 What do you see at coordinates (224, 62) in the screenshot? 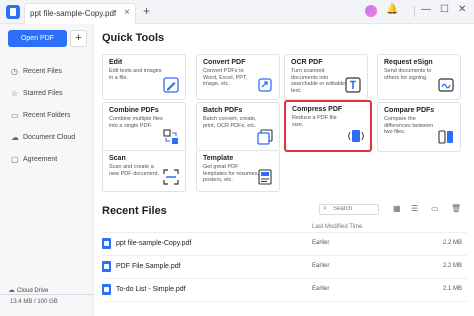
I see `card-title: Convert PDF` at bounding box center [224, 62].